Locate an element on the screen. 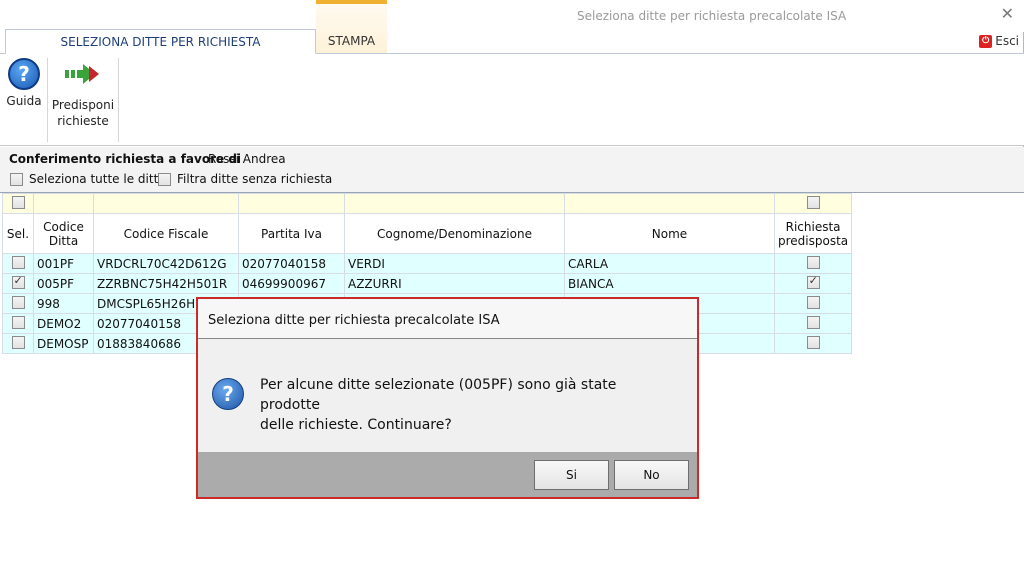 This screenshot has width=1024, height=567. predisponi-label-line2: richieste is located at coordinates (83, 121).